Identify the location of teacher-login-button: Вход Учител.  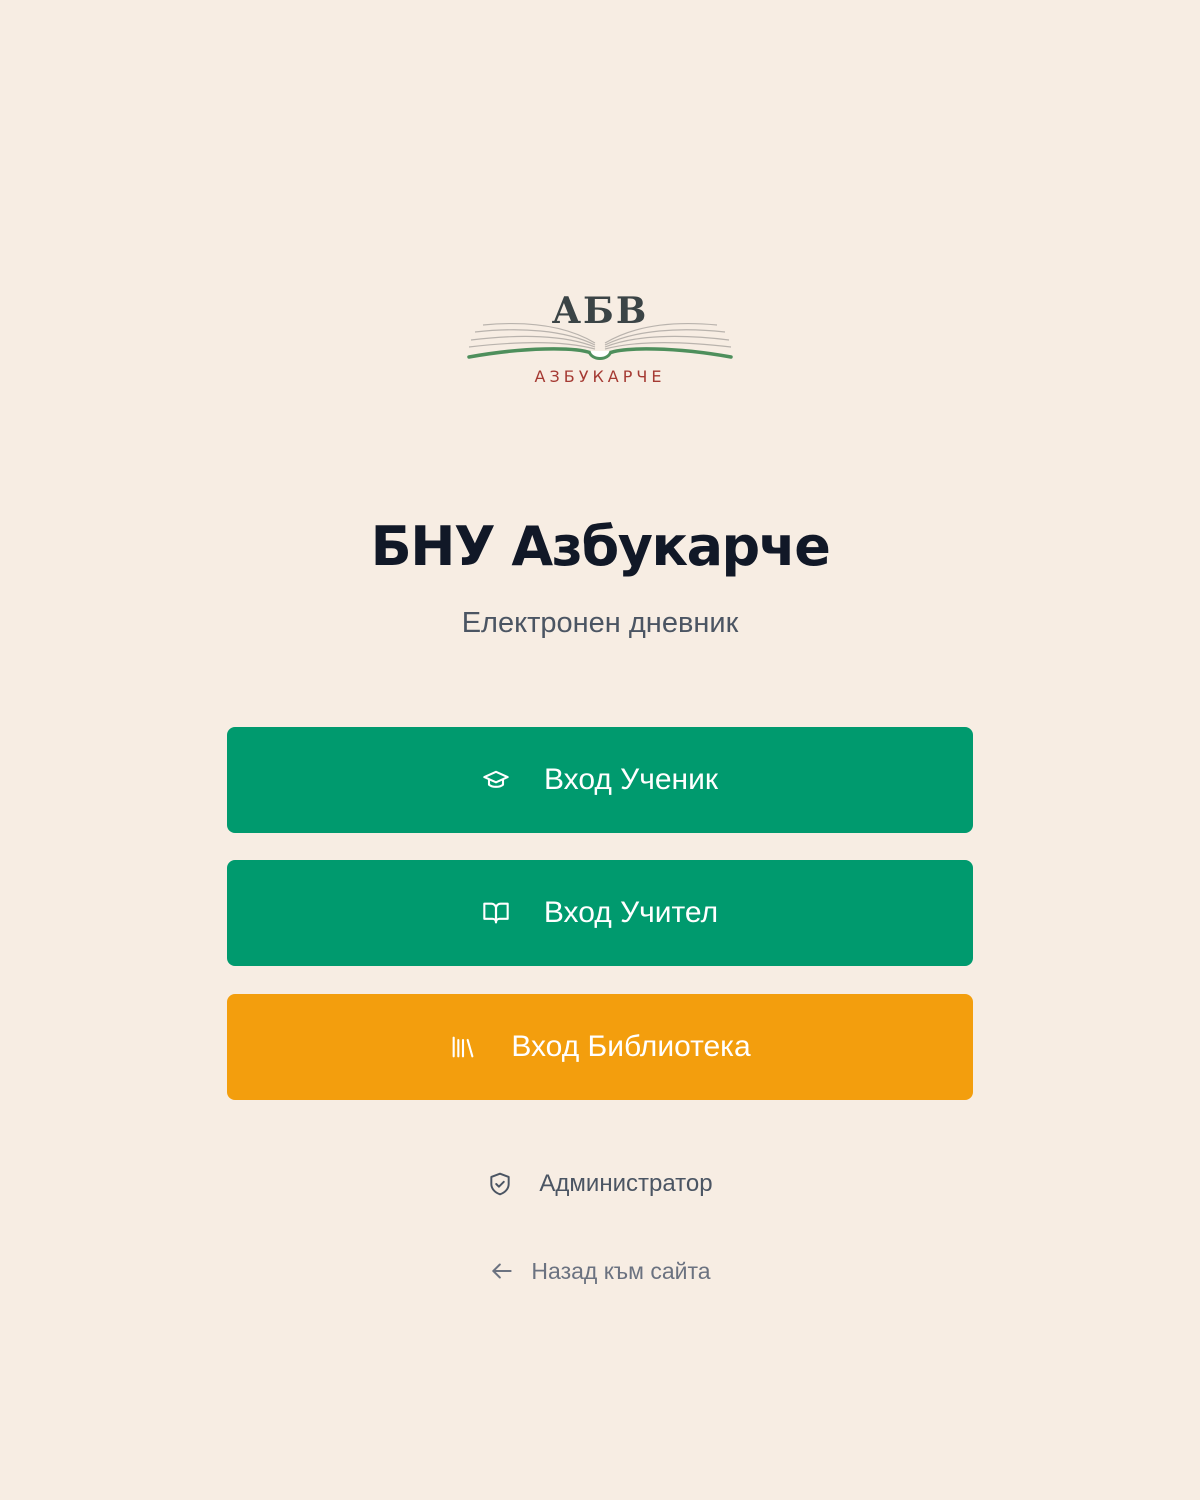
(600, 913).